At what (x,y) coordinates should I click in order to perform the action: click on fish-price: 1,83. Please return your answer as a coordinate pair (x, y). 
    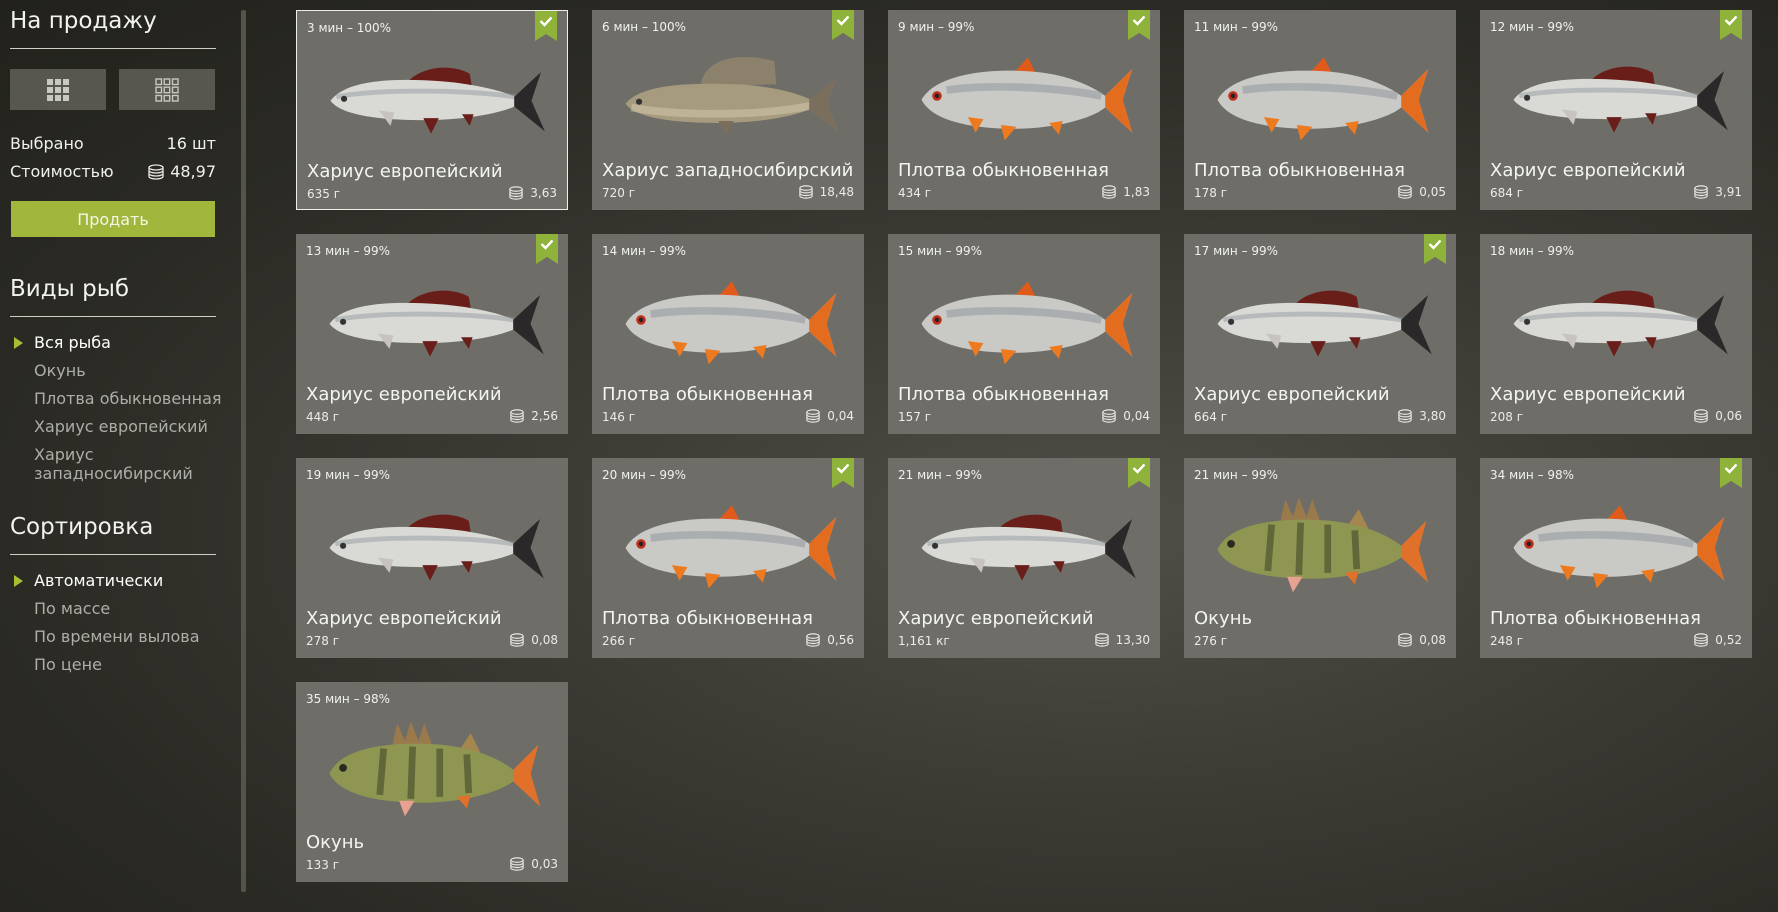
    Looking at the image, I should click on (1125, 192).